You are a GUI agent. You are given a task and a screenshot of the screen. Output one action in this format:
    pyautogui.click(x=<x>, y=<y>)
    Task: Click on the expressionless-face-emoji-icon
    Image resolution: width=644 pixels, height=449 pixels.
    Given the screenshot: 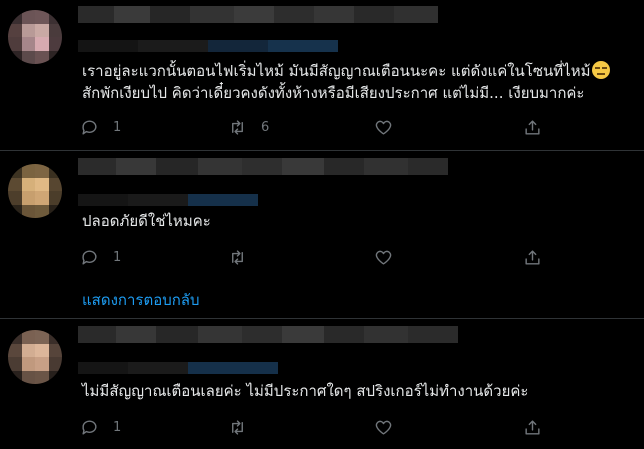 What is the action you would take?
    pyautogui.click(x=600, y=70)
    